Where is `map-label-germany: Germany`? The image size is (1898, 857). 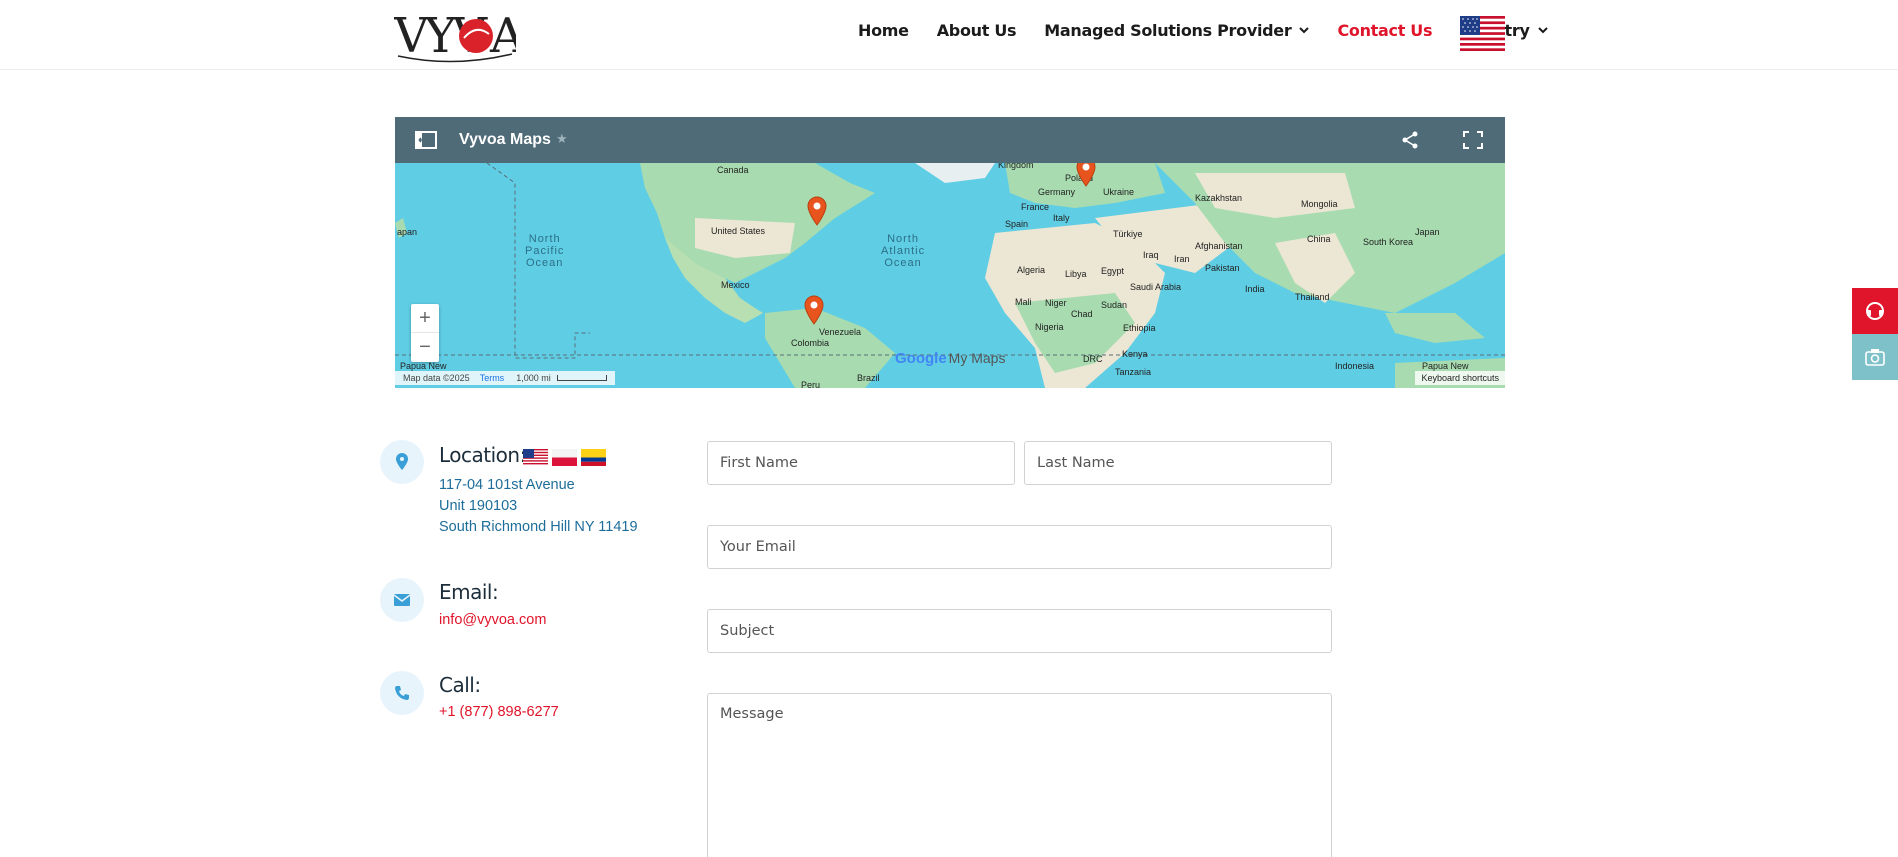 map-label-germany: Germany is located at coordinates (1057, 192).